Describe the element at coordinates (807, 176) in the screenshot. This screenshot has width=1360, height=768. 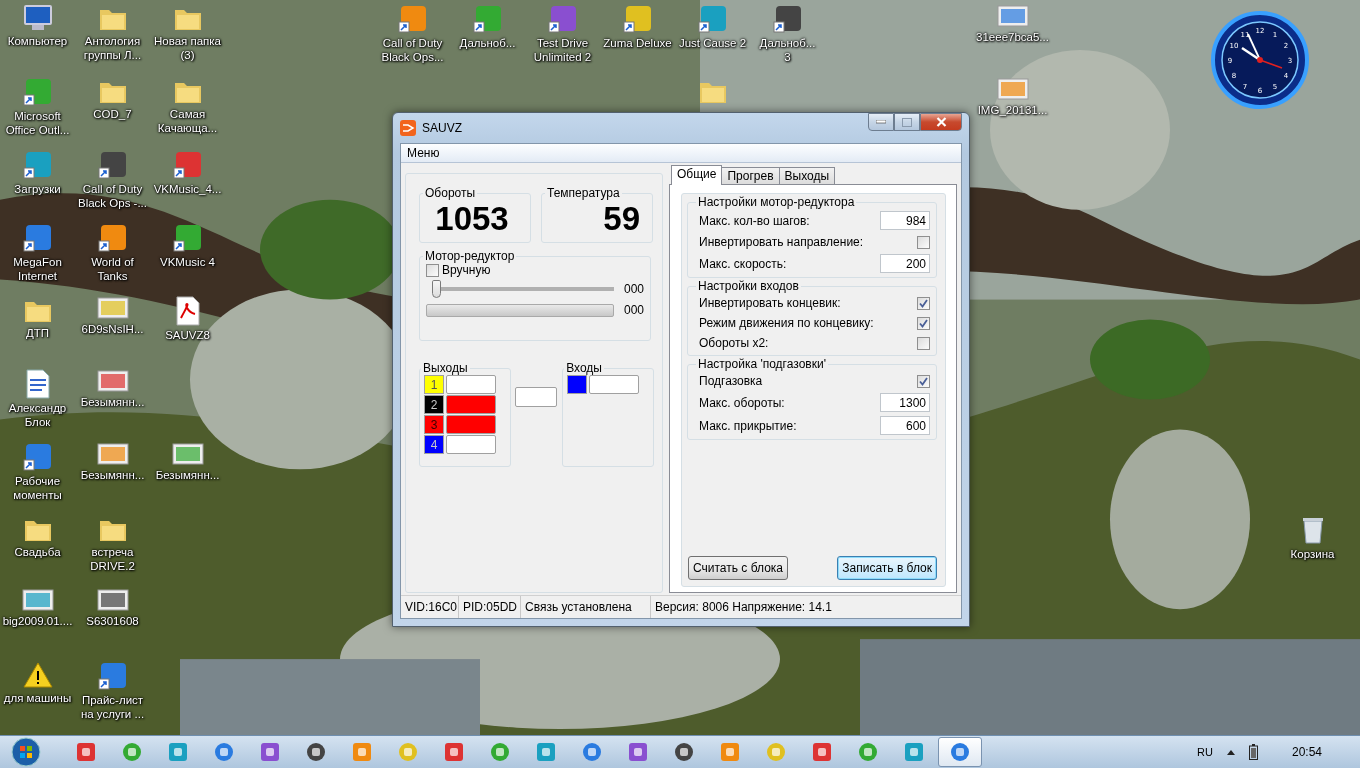
I see `tab: Выходы` at that location.